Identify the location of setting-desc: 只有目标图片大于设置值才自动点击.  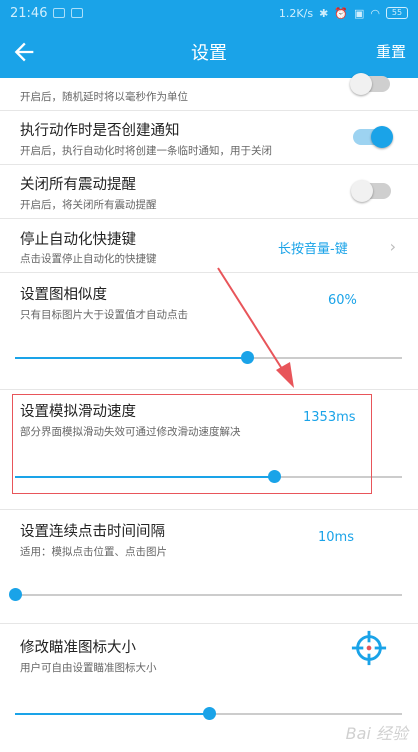
(104, 315).